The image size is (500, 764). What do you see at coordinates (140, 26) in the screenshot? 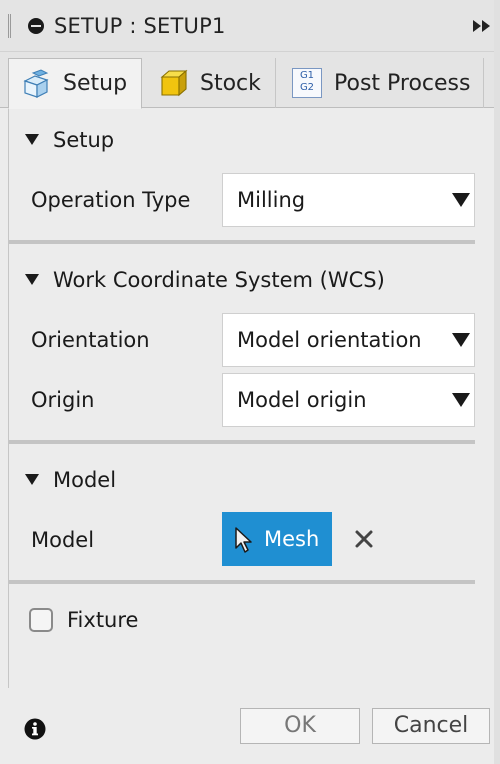
I see `dialog-title: SETUP : SETUP1` at bounding box center [140, 26].